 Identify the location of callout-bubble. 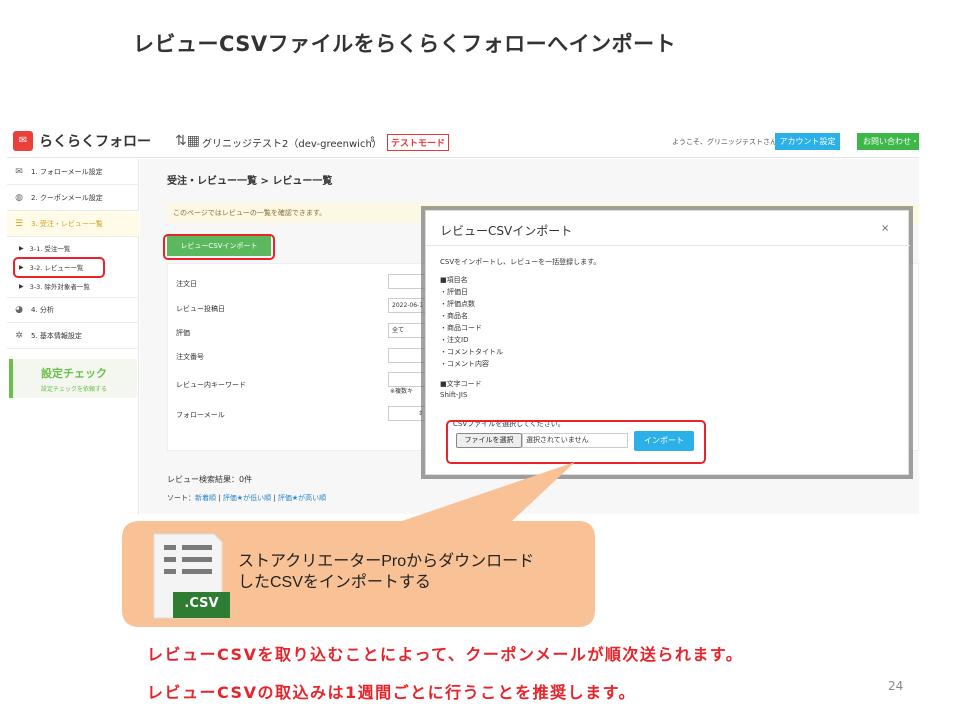
(358, 544).